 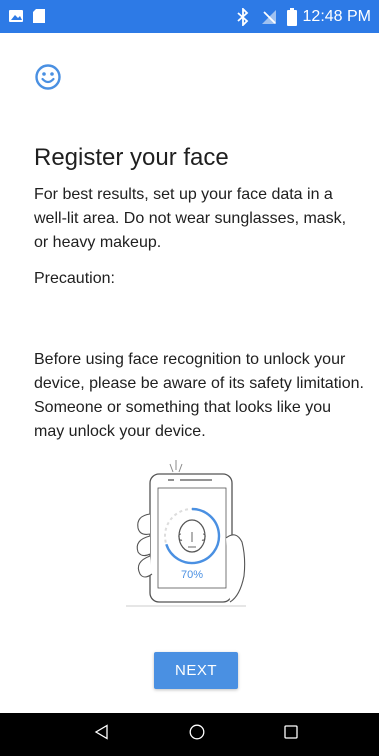 What do you see at coordinates (269, 17) in the screenshot?
I see `no-signal-icon` at bounding box center [269, 17].